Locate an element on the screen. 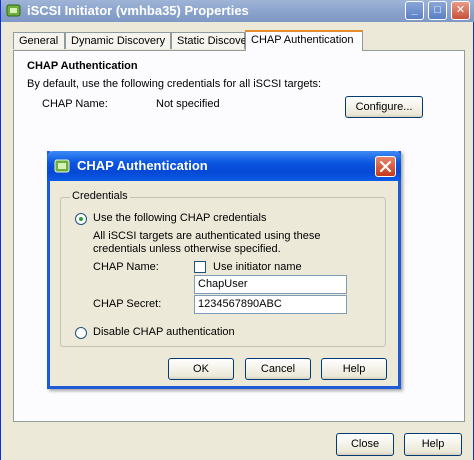  window-title: iSCSI Initiator (vmhba35) Properties is located at coordinates (138, 10).